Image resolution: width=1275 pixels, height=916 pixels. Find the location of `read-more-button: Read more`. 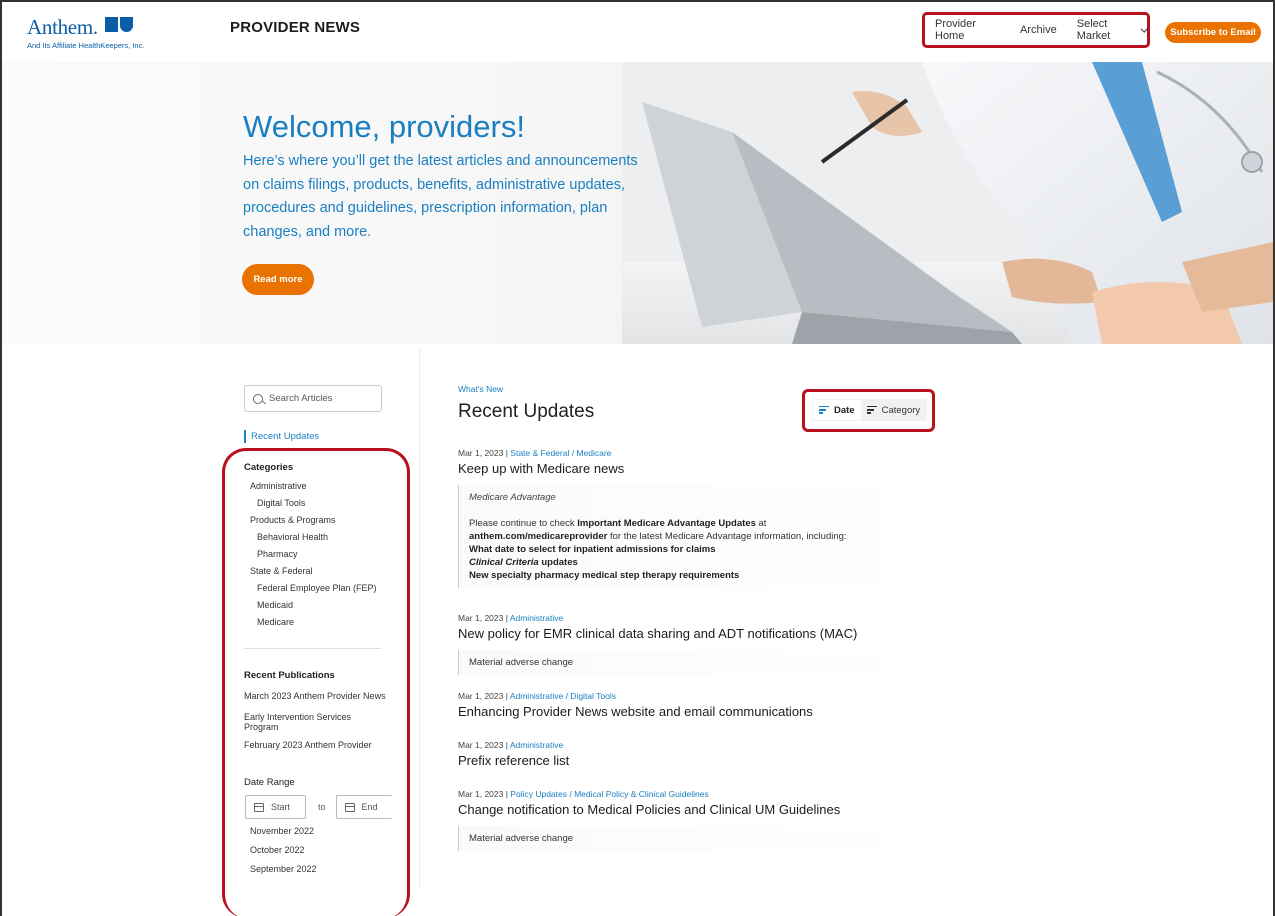

read-more-button: Read more is located at coordinates (278, 279).